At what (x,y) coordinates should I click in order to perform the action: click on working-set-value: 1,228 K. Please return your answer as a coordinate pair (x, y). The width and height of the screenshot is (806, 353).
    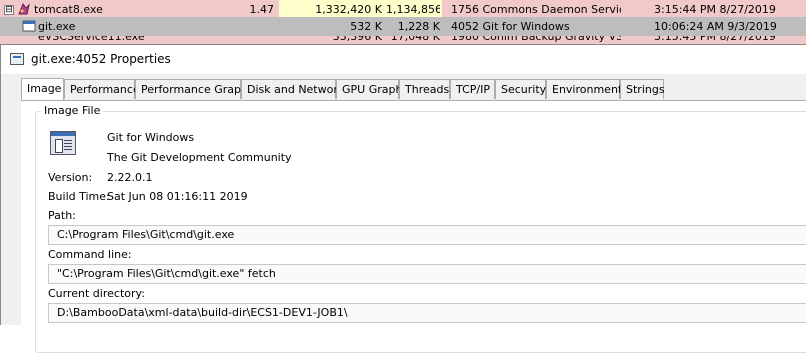
    Looking at the image, I should click on (418, 26).